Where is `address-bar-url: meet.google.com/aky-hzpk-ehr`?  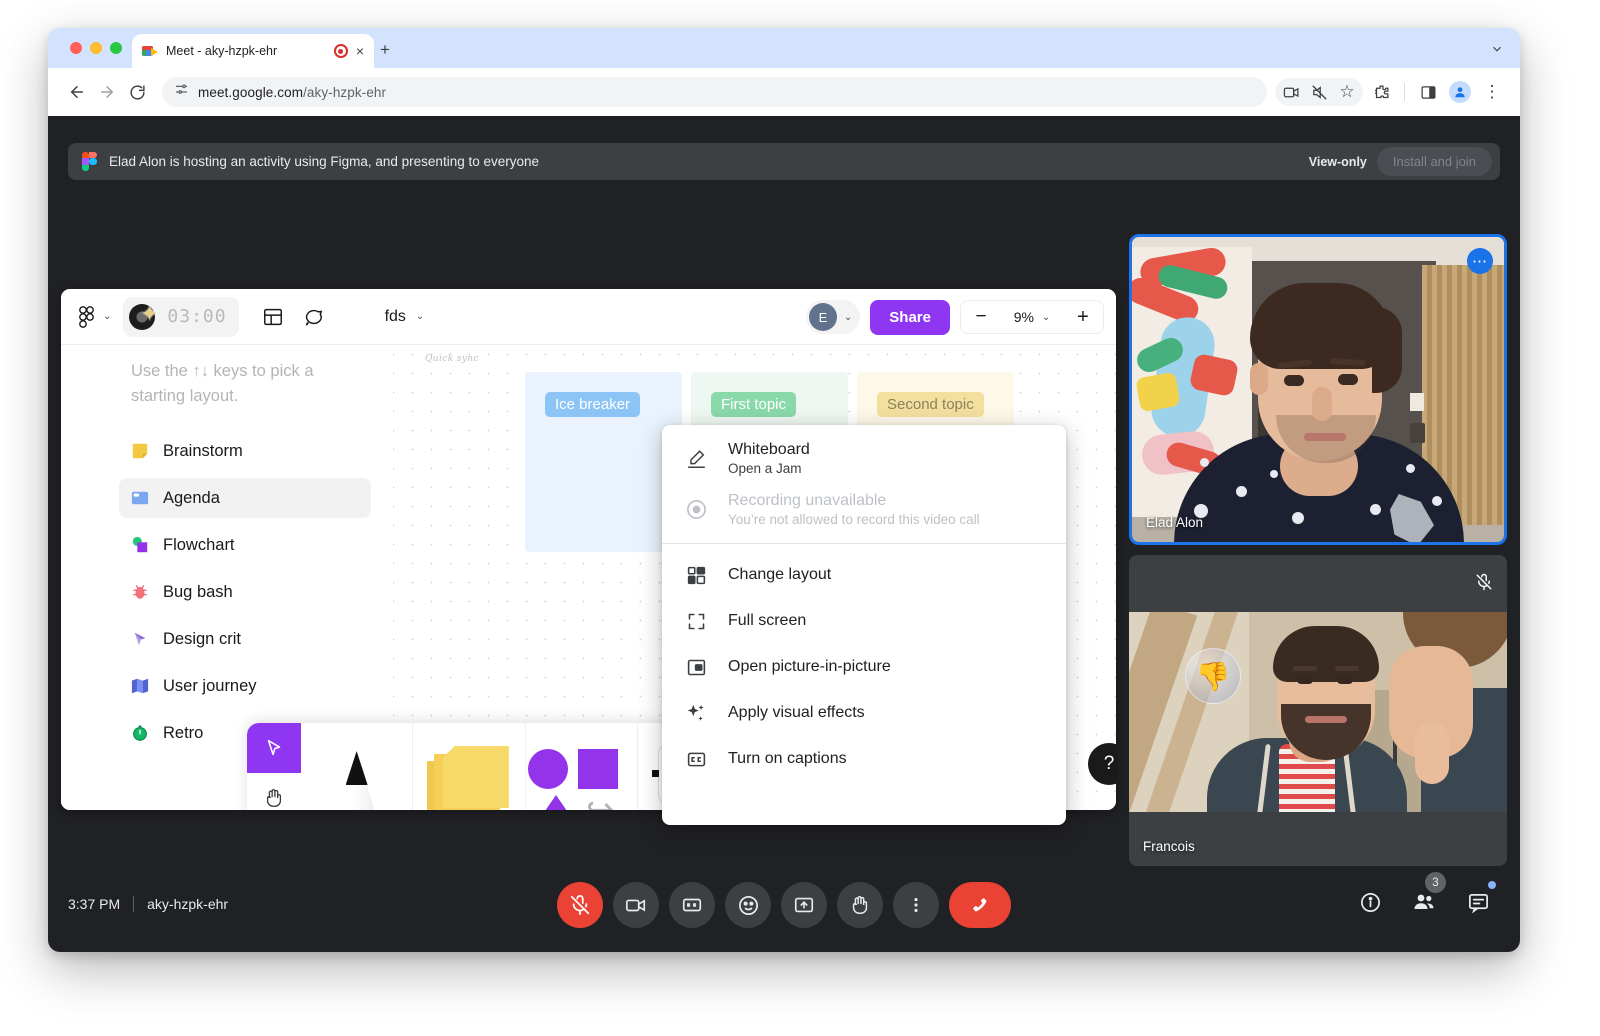
address-bar-url: meet.google.com/aky-hzpk-ehr is located at coordinates (292, 92).